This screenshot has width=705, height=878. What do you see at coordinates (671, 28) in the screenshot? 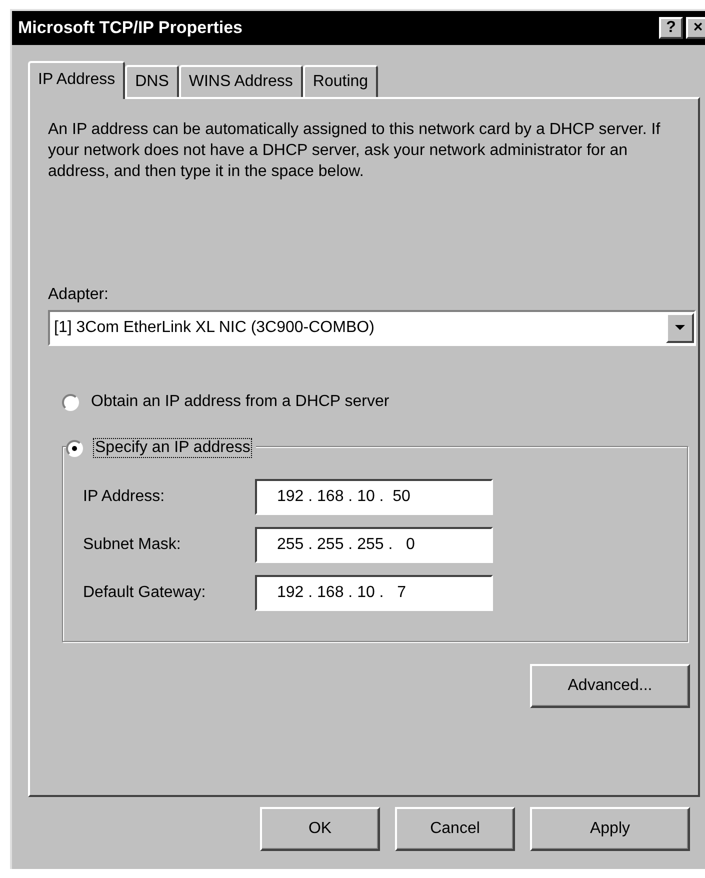
I see `help-button: ?` at bounding box center [671, 28].